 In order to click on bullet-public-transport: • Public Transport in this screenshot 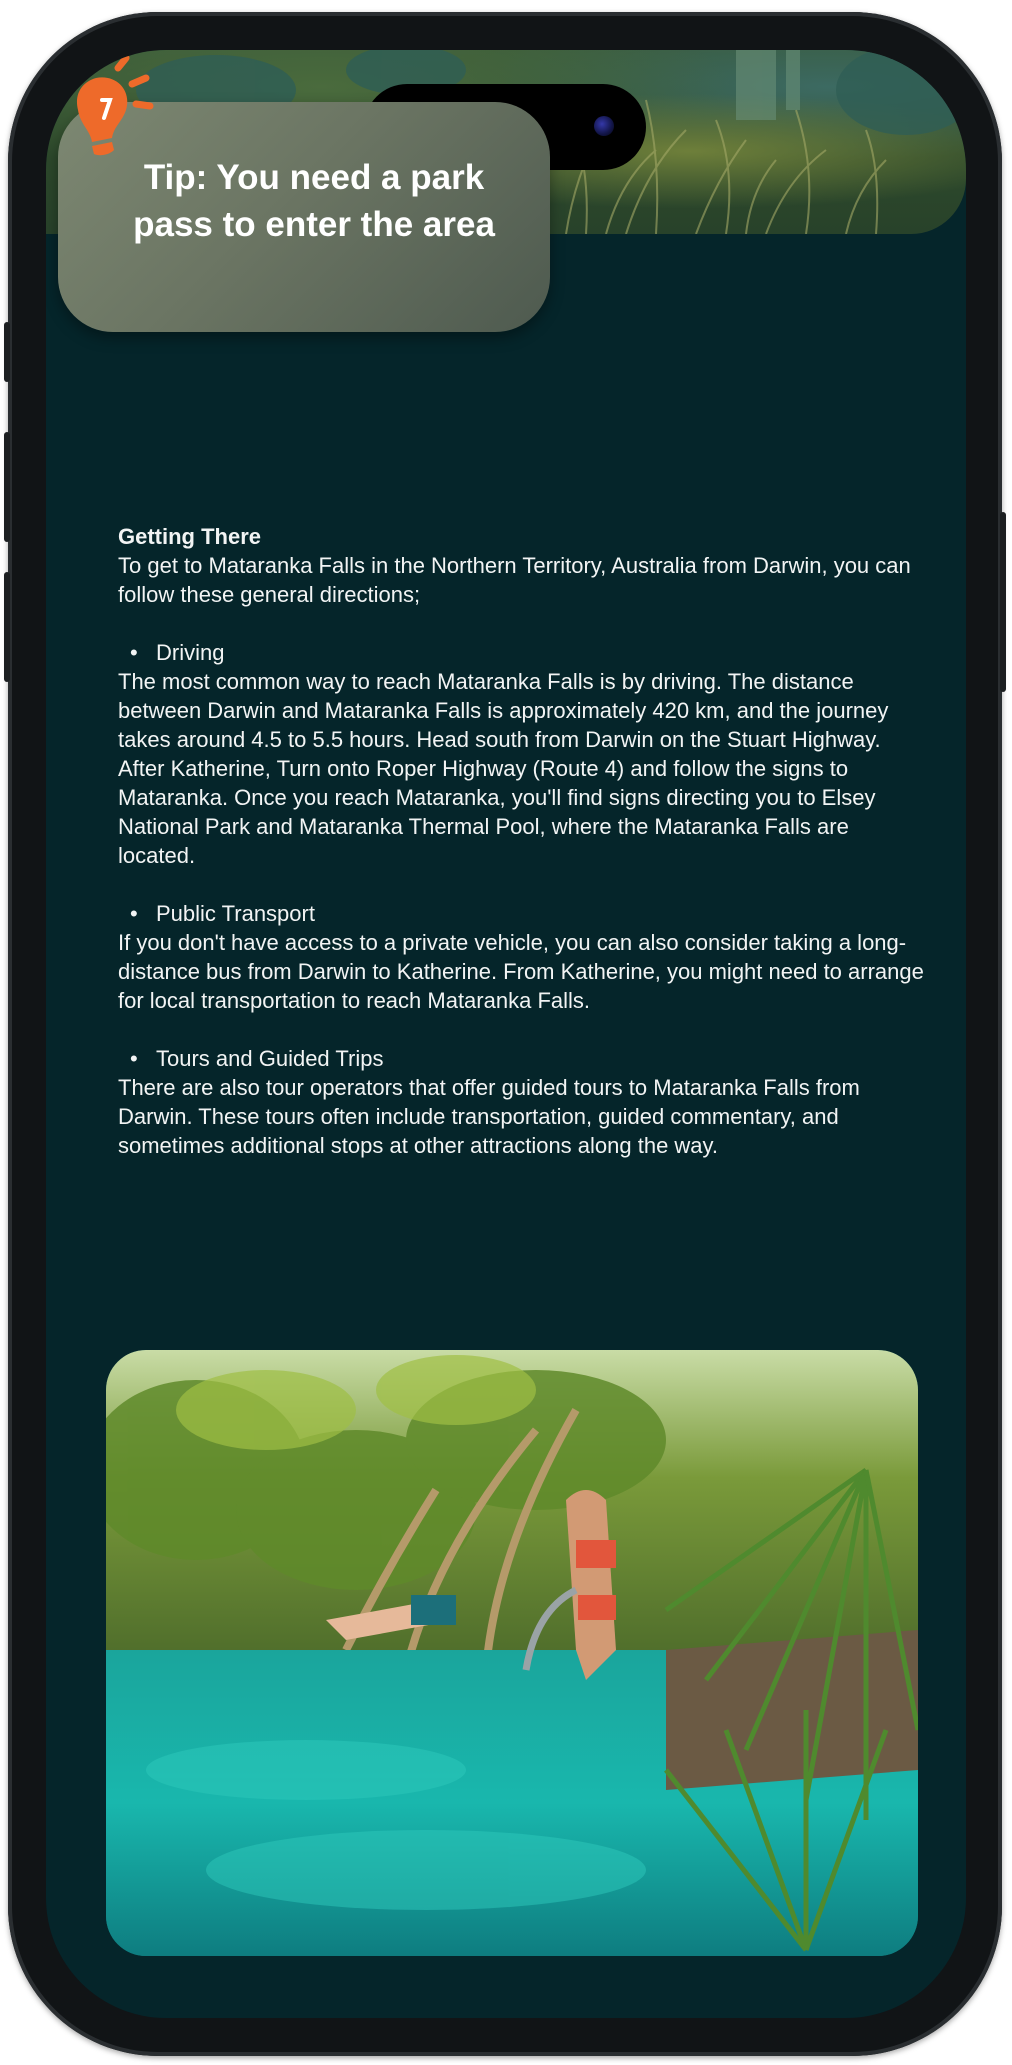, I will do `click(523, 913)`.